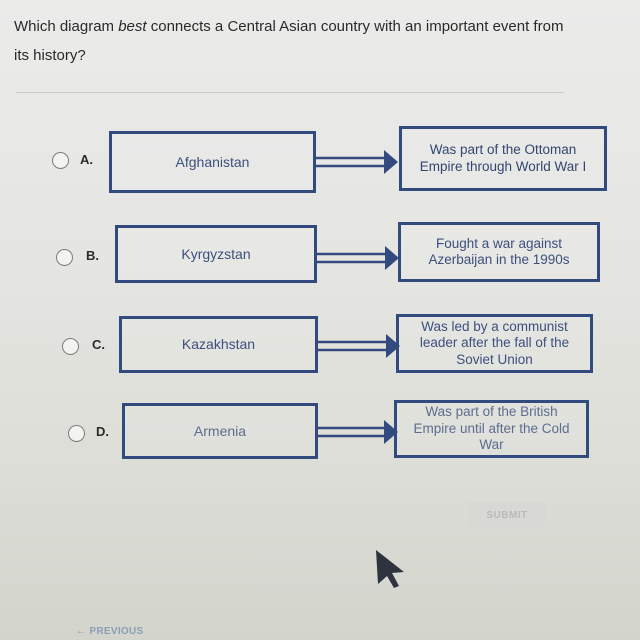 The image size is (640, 640). What do you see at coordinates (132, 26) in the screenshot?
I see `question-emphasis: best` at bounding box center [132, 26].